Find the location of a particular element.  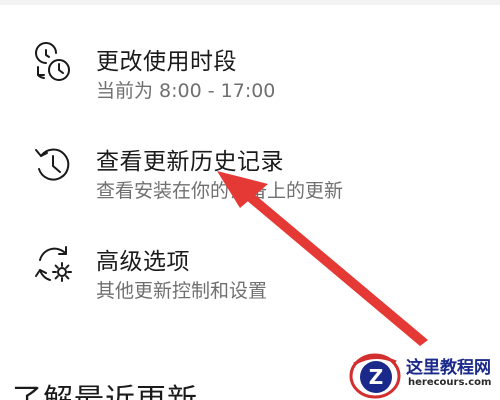

watermark: Z 这里教程网 herecours.com is located at coordinates (423, 375).